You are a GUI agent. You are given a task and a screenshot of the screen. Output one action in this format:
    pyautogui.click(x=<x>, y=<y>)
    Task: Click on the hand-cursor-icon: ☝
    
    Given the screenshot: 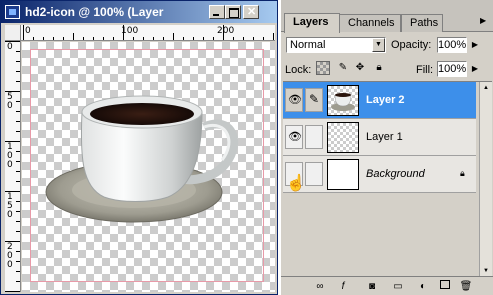 What is the action you would take?
    pyautogui.click(x=296, y=183)
    